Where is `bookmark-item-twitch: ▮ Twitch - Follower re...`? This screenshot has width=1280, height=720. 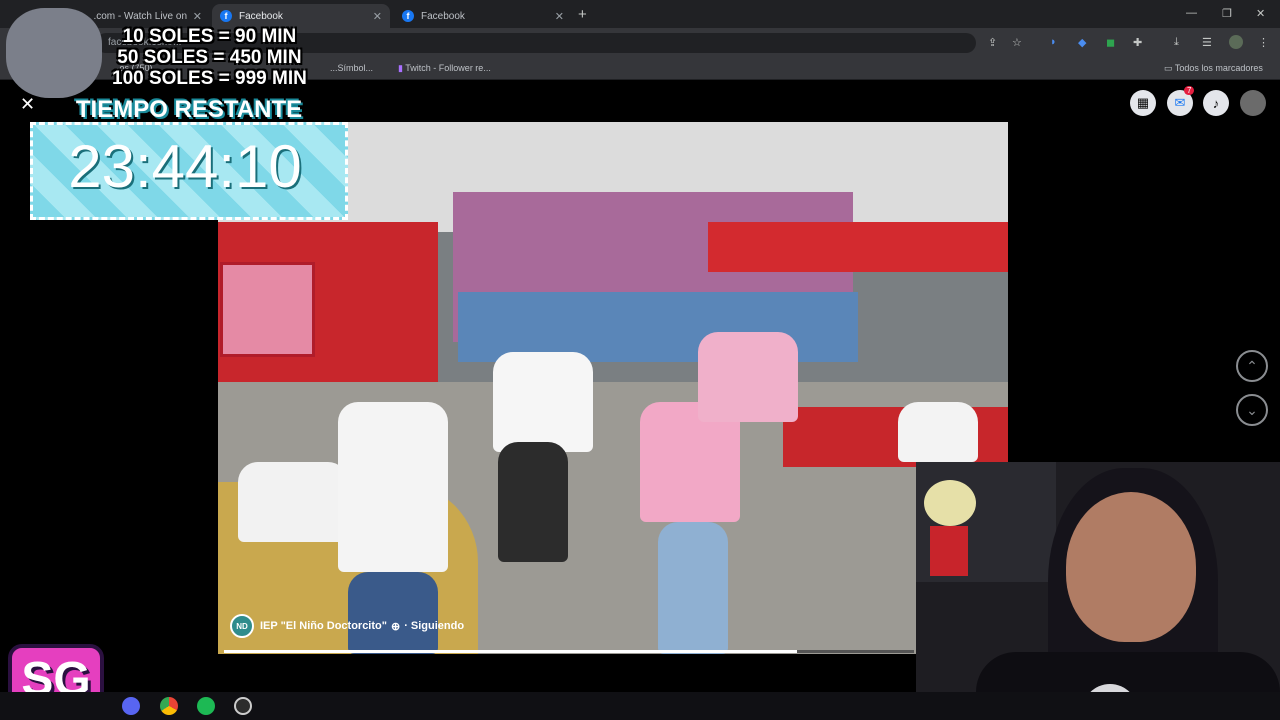
bookmark-item-twitch: ▮ Twitch - Follower re... is located at coordinates (444, 68).